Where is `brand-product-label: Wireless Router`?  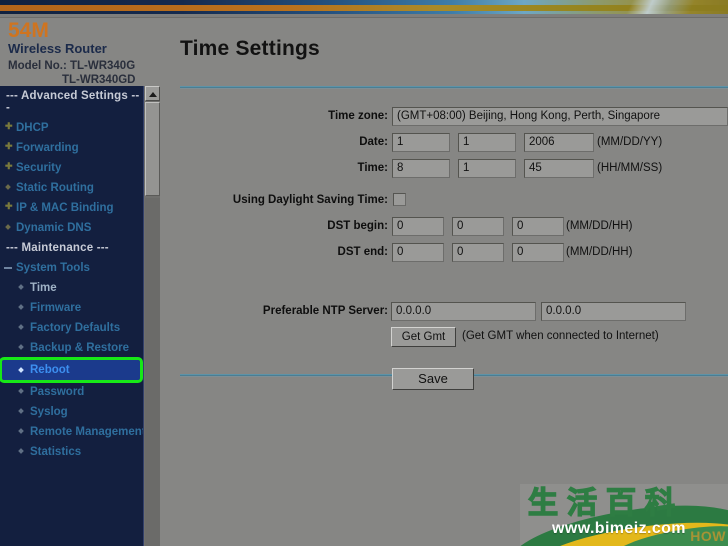
brand-product-label: Wireless Router is located at coordinates (57, 48).